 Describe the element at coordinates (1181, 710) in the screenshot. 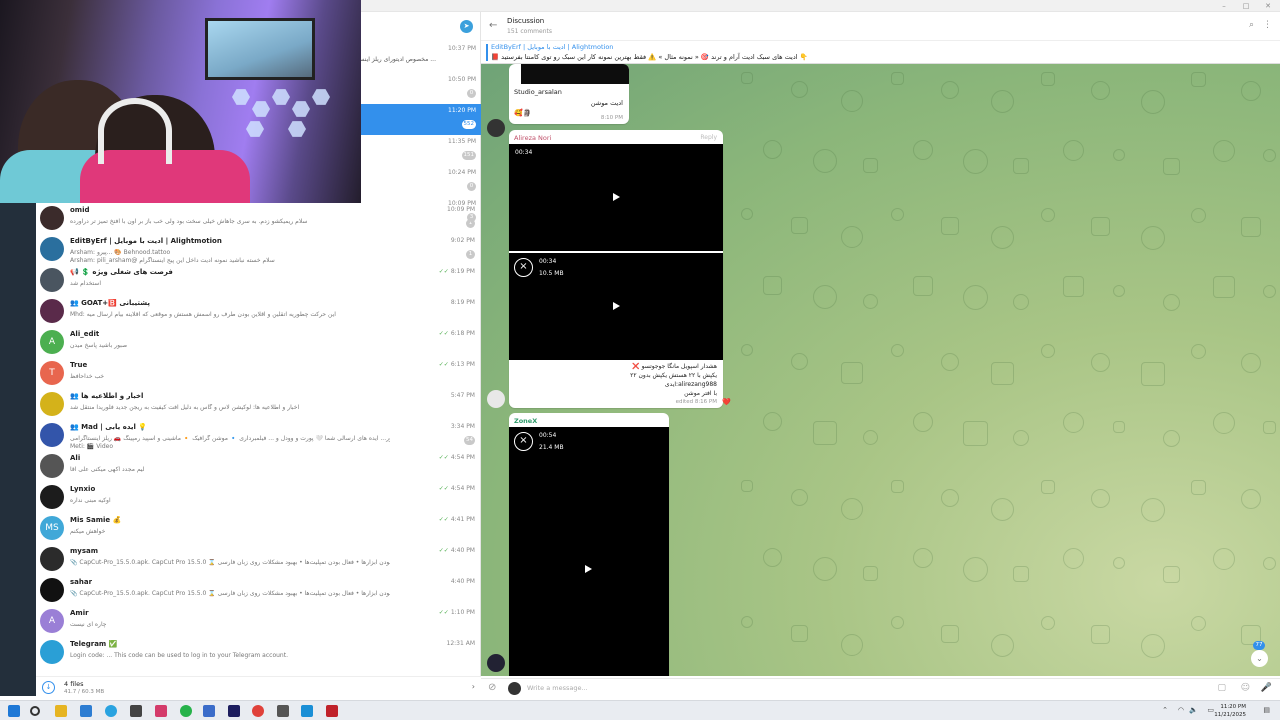

I see `wifi-icon: ◠` at that location.